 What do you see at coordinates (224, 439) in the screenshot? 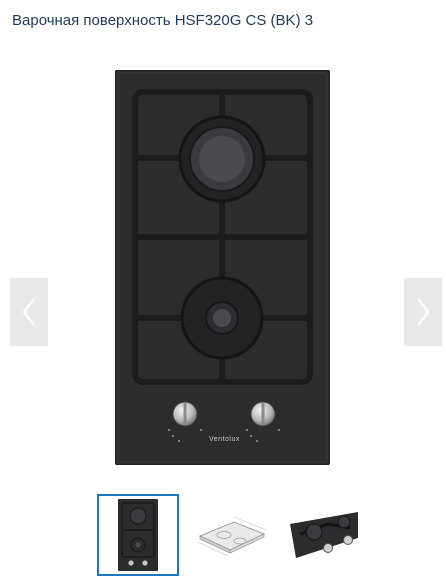
I see `brand-logo: Ventolux` at bounding box center [224, 439].